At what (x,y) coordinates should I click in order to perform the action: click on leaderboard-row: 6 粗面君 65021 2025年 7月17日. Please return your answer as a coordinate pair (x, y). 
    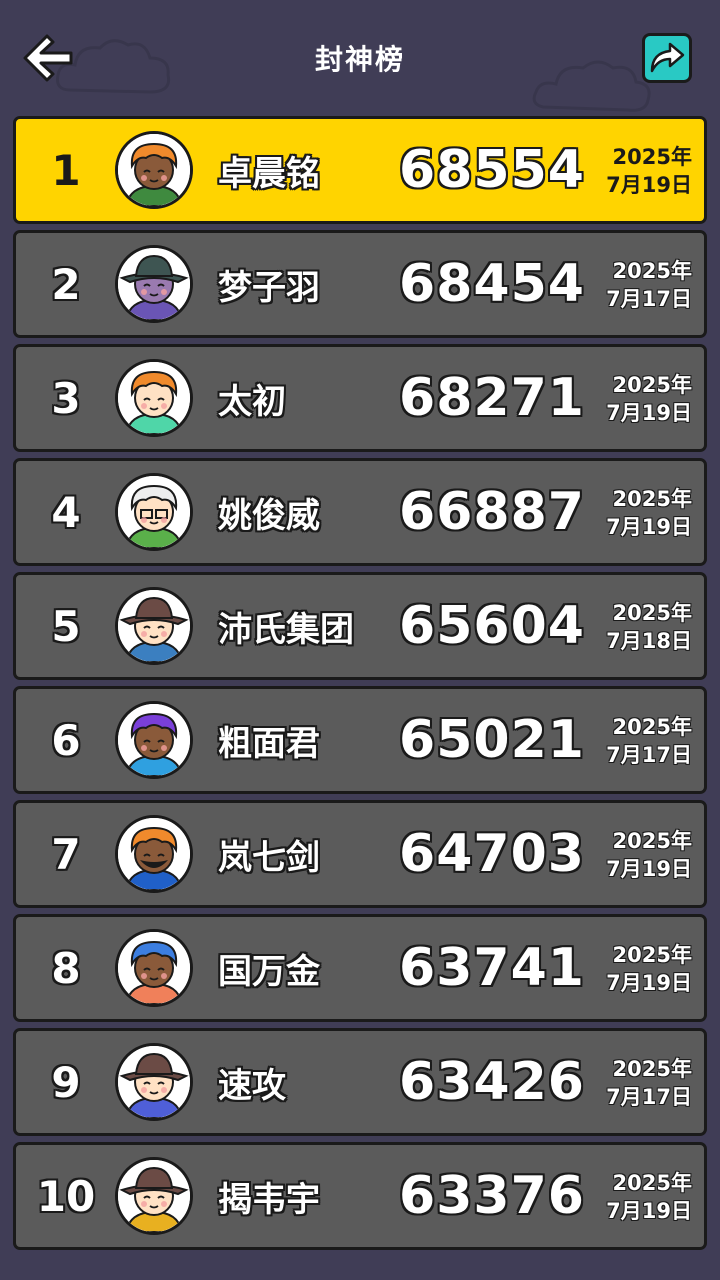
    Looking at the image, I should click on (360, 740).